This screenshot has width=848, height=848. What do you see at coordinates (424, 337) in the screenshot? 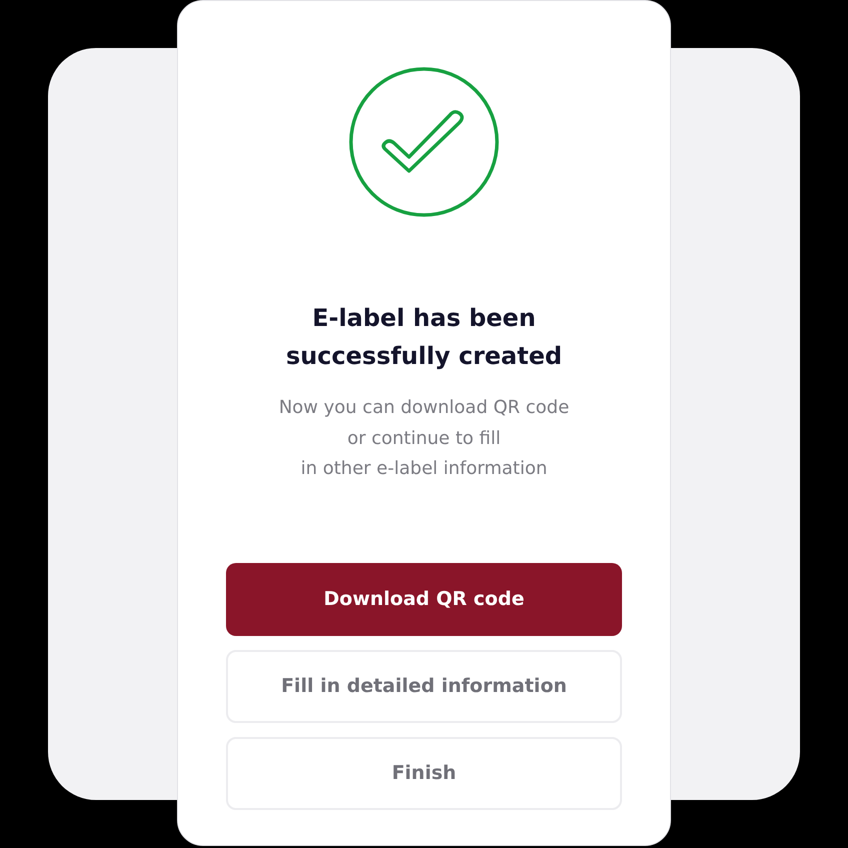
I see `dialog-title: E-label has been successfully created` at bounding box center [424, 337].